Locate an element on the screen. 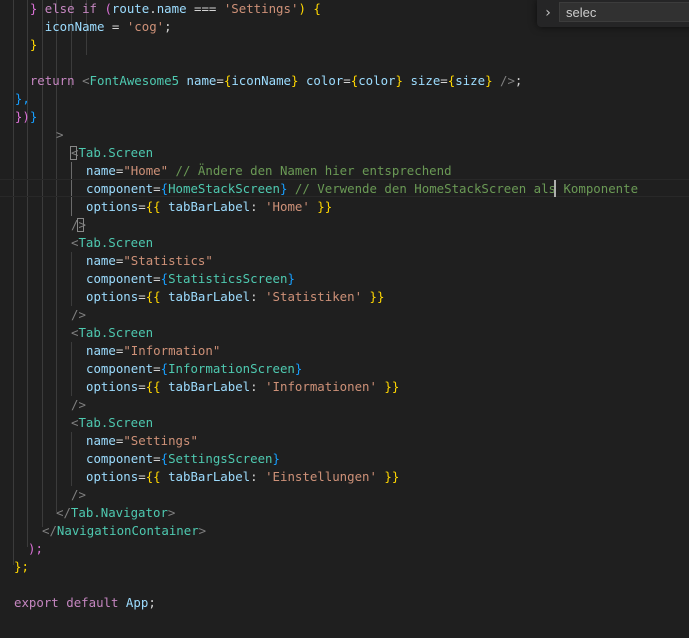 This screenshot has height=638, width=689. identifier: iconName is located at coordinates (261, 80).